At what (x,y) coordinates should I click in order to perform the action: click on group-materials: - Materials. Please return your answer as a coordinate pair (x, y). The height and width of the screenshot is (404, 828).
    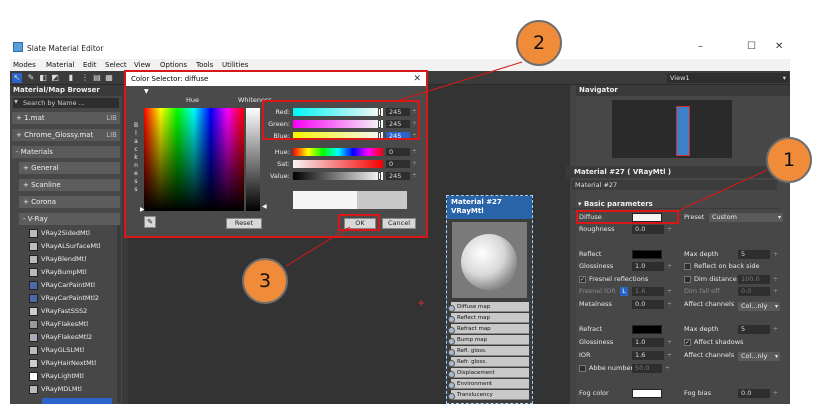
    Looking at the image, I should click on (66, 152).